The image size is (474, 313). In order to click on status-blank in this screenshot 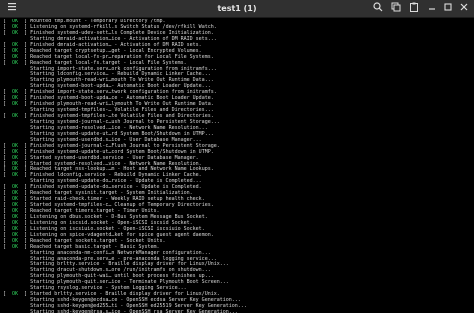, I will do `click(16, 311)`.